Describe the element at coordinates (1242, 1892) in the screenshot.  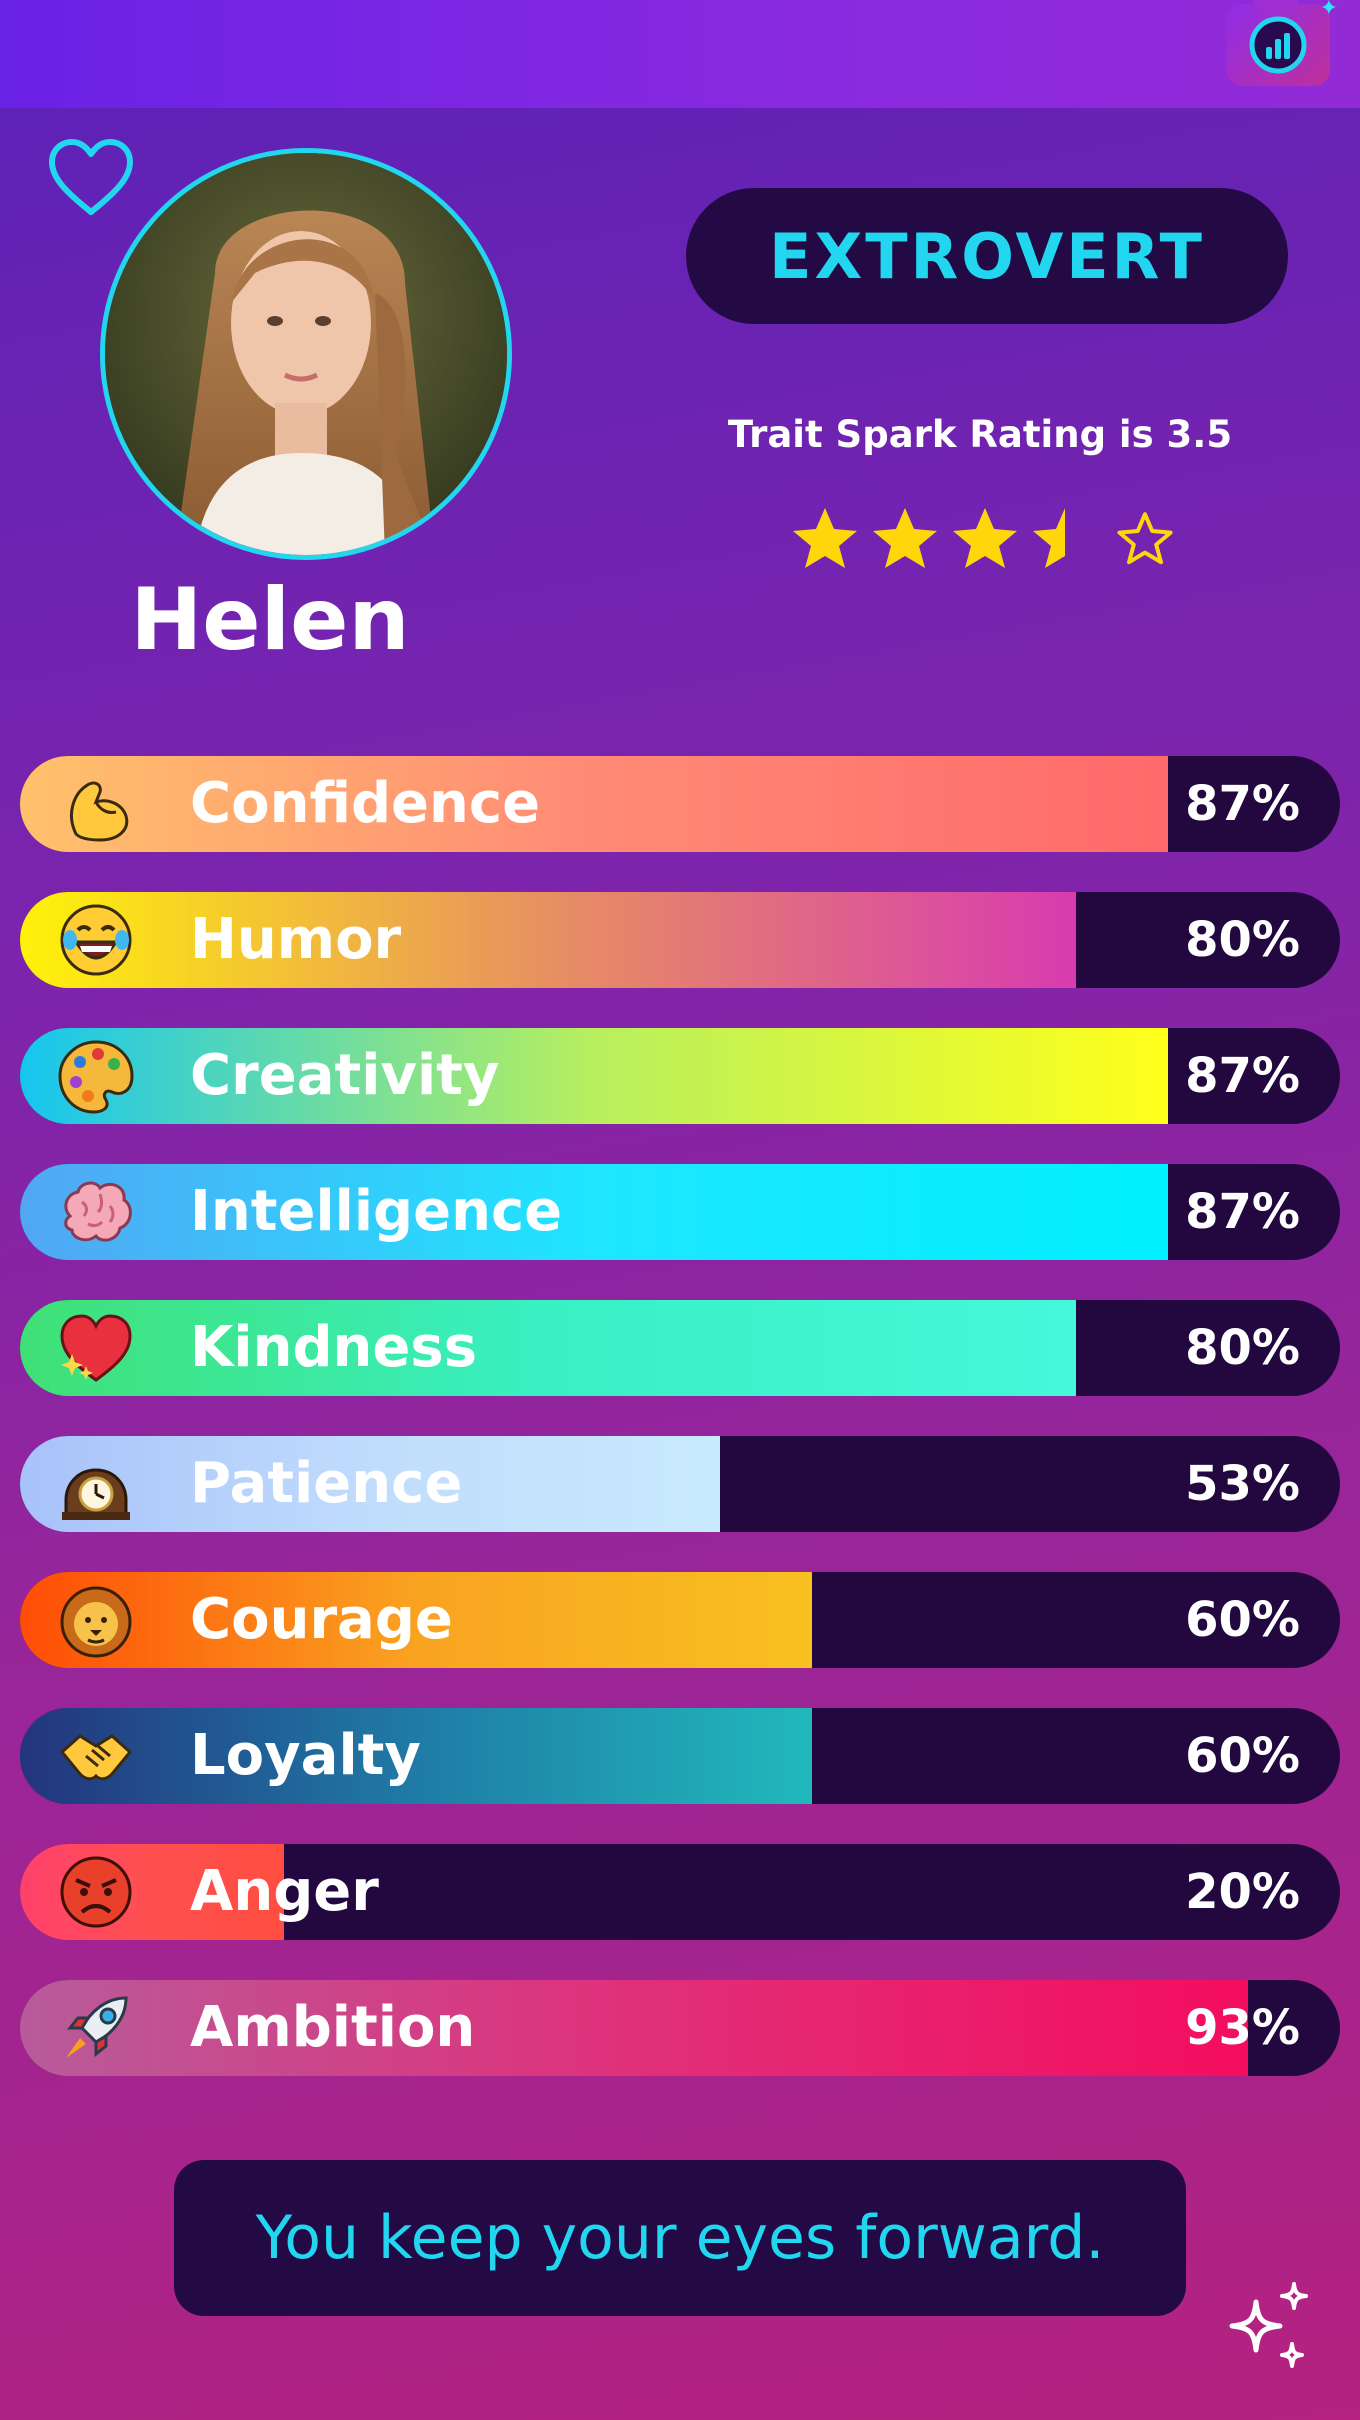
I see `trait-percent: 20%` at that location.